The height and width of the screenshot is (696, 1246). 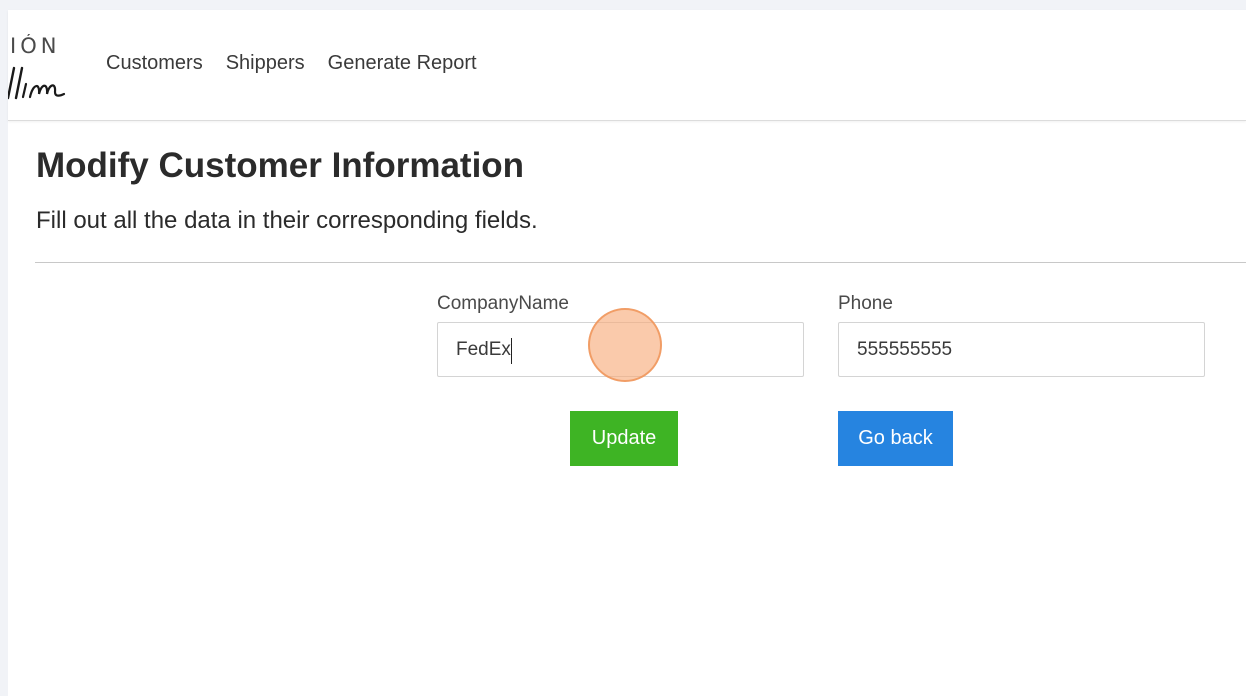 I want to click on logo-text: IÓN, so click(x=35, y=46).